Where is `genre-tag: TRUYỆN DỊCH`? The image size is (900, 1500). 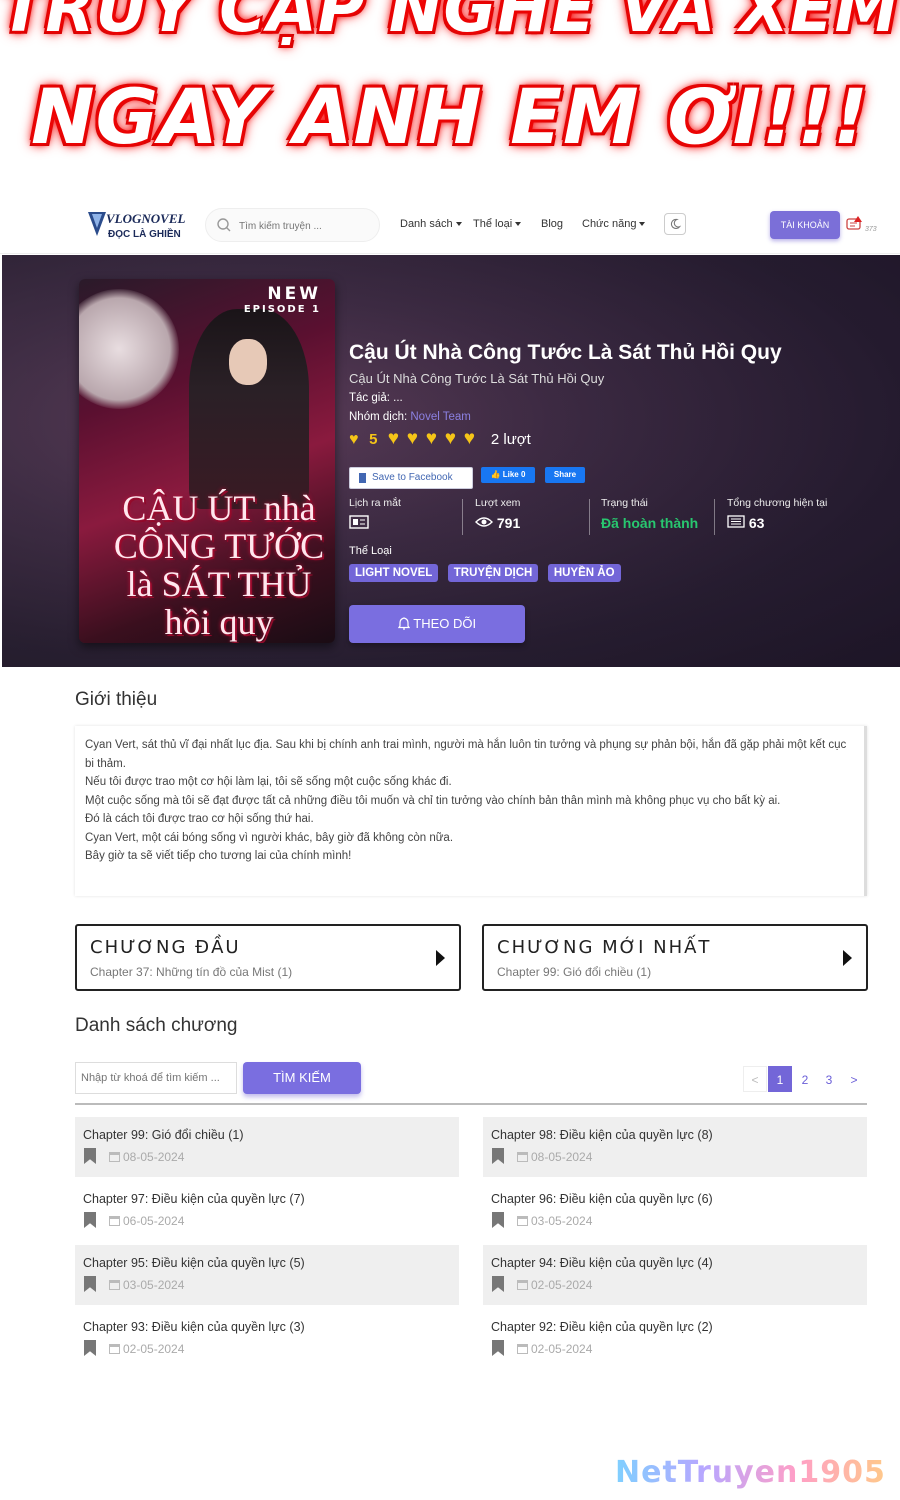
genre-tag: TRUYỆN DỊCH is located at coordinates (493, 573).